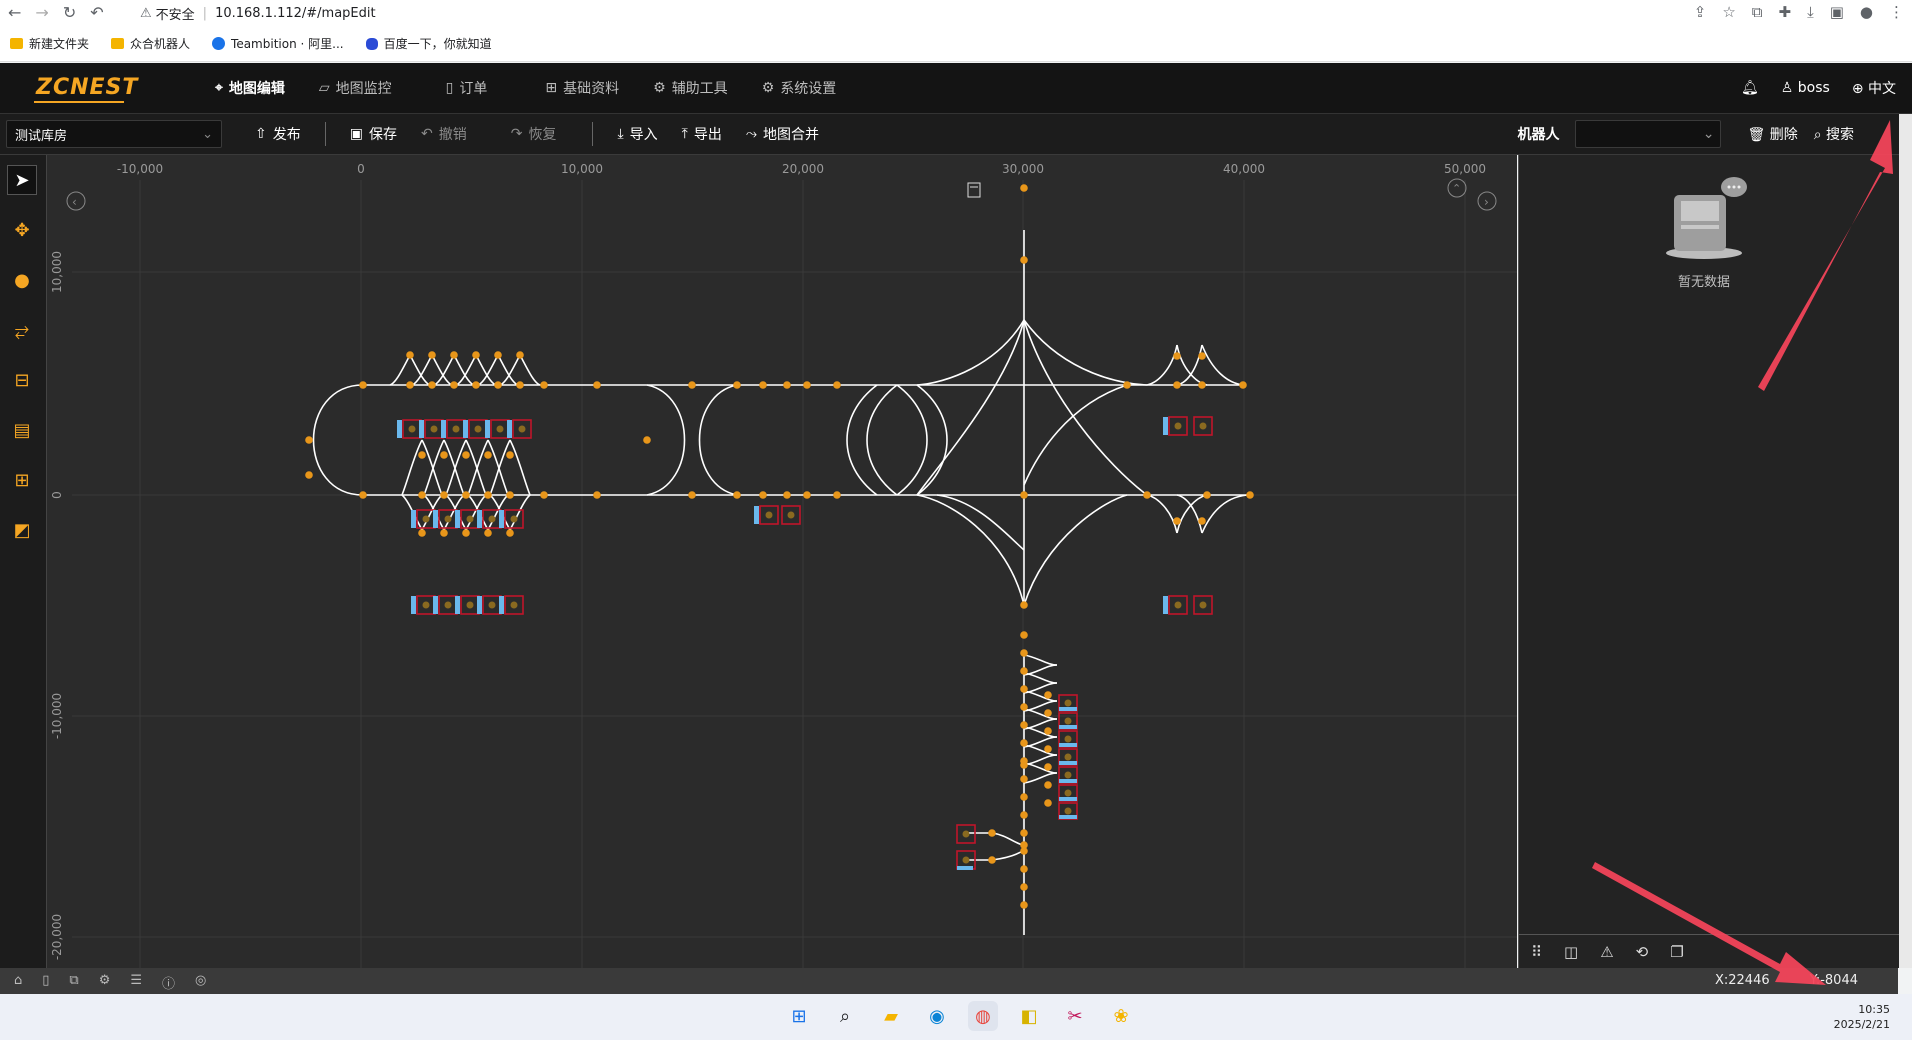 This screenshot has height=1040, width=1912. I want to click on nav-orders: ▯ 订单, so click(467, 88).